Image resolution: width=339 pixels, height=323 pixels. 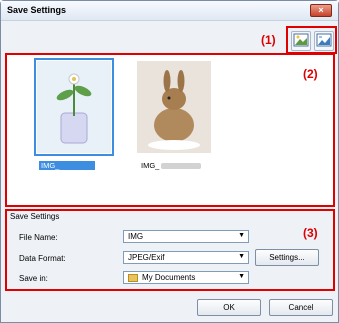 I want to click on folder-icon, so click(x=133, y=278).